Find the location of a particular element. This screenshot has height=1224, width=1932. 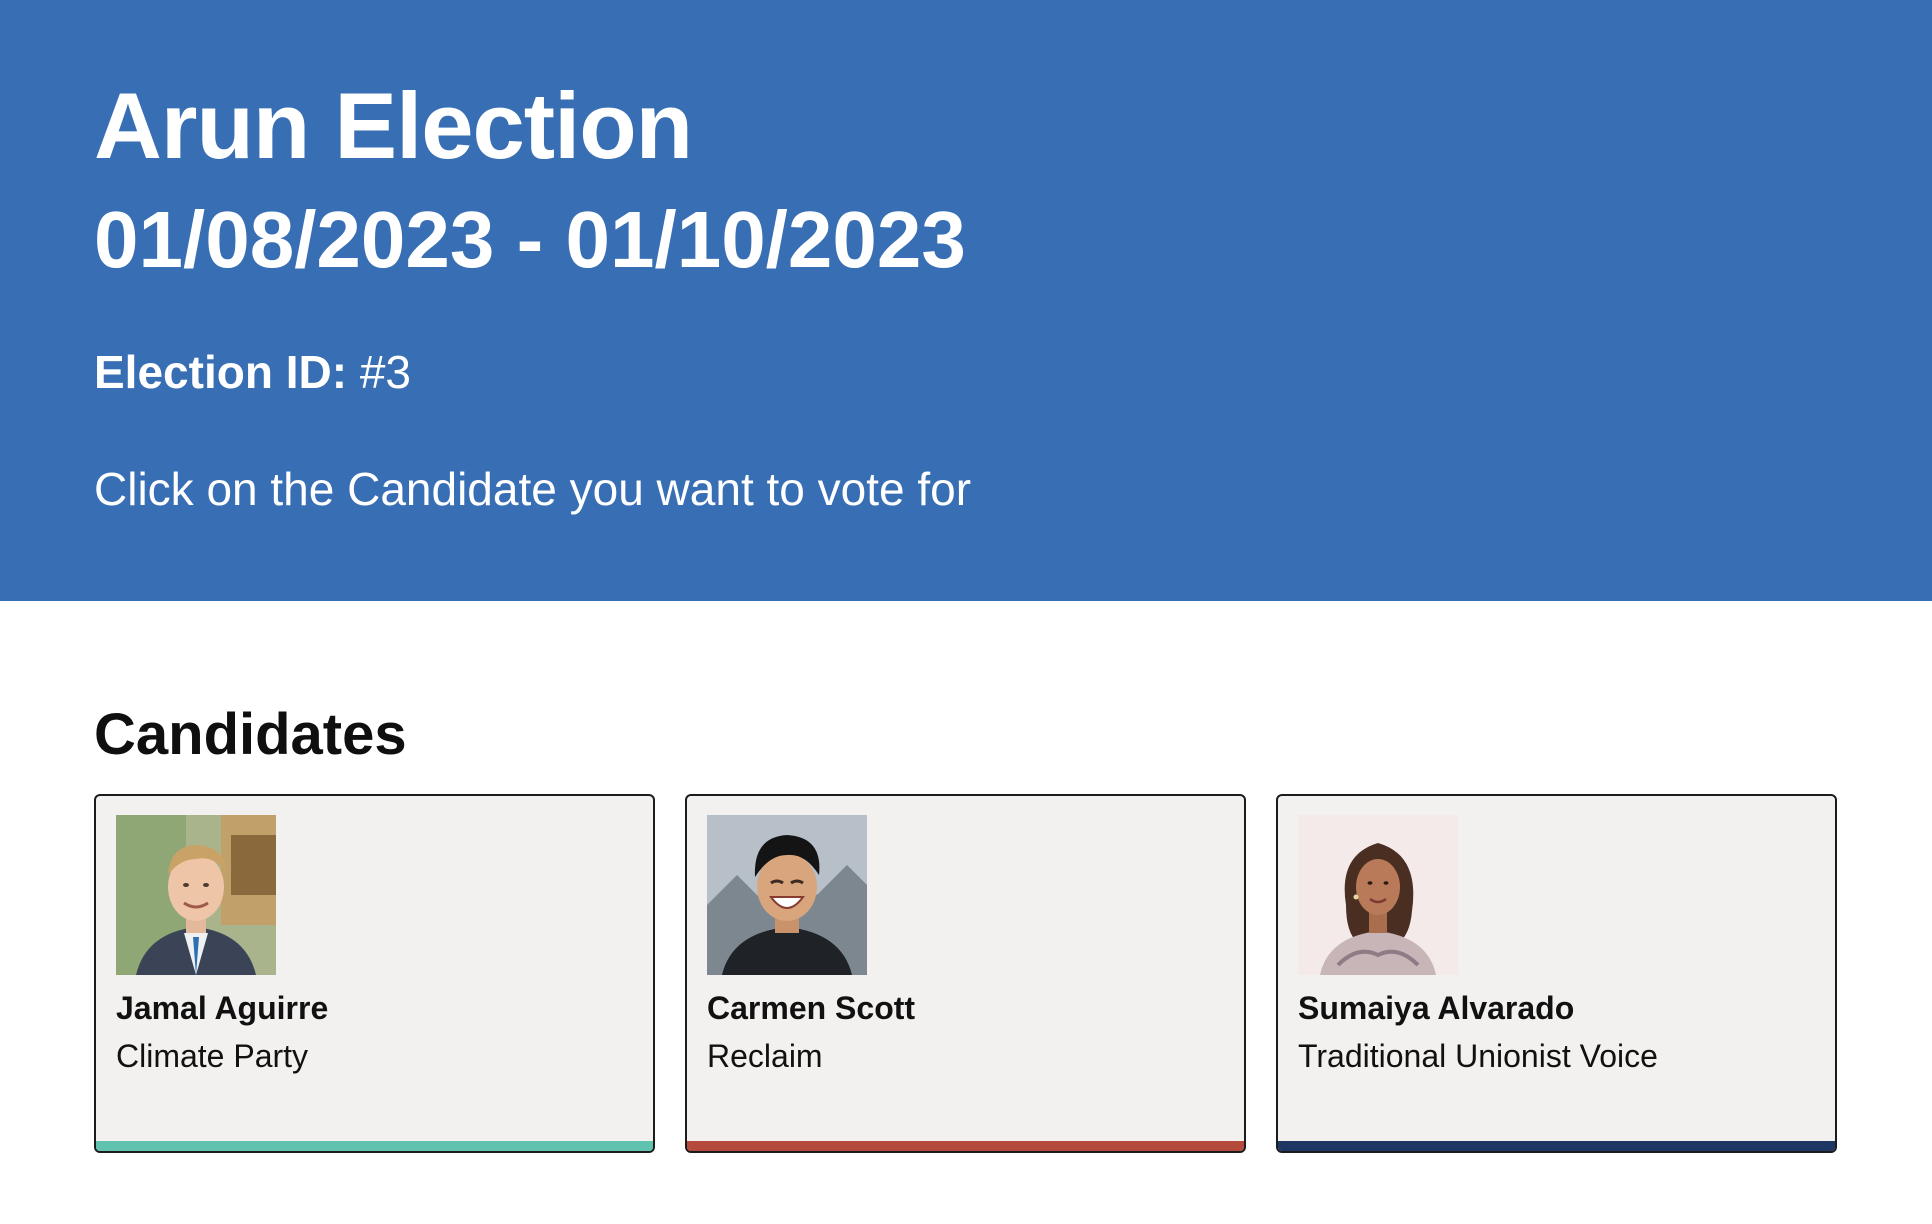

candidate-card-jamal-aguirre: Jamal Aguirre Climate Party is located at coordinates (374, 973).